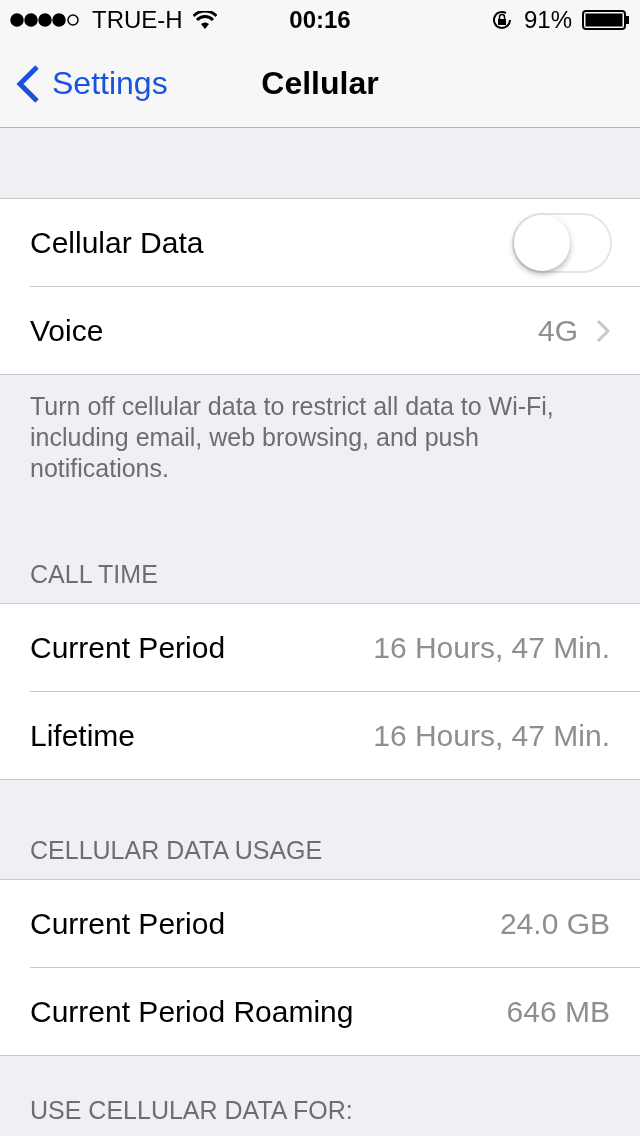 The height and width of the screenshot is (1136, 640). Describe the element at coordinates (606, 20) in the screenshot. I see `battery-icon` at that location.